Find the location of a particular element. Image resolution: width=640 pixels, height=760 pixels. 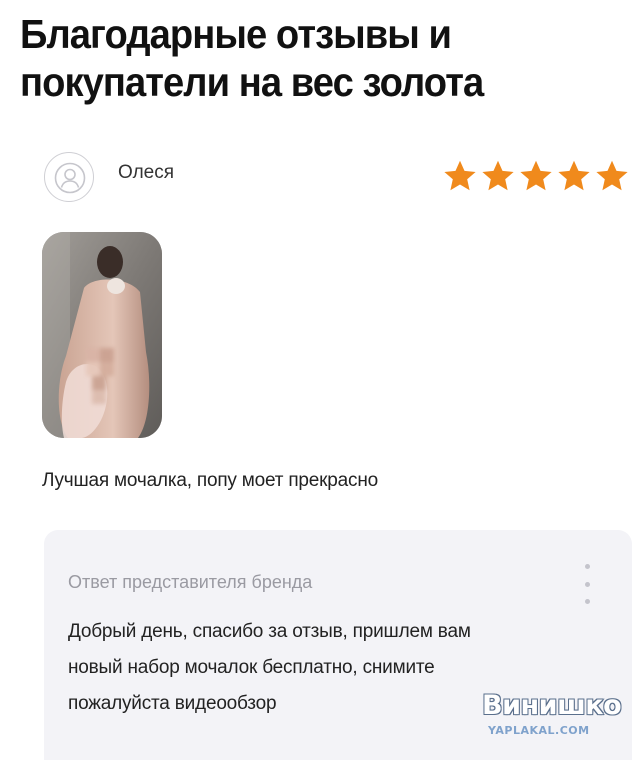

avatar is located at coordinates (69, 177).